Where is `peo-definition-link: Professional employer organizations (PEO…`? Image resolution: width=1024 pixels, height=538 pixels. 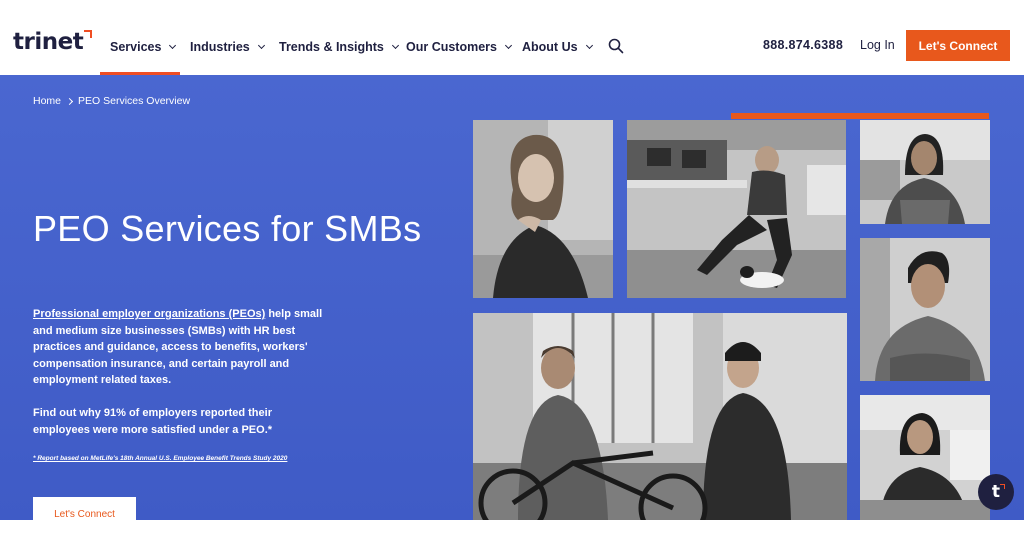 peo-definition-link: Professional employer organizations (PEO… is located at coordinates (149, 314).